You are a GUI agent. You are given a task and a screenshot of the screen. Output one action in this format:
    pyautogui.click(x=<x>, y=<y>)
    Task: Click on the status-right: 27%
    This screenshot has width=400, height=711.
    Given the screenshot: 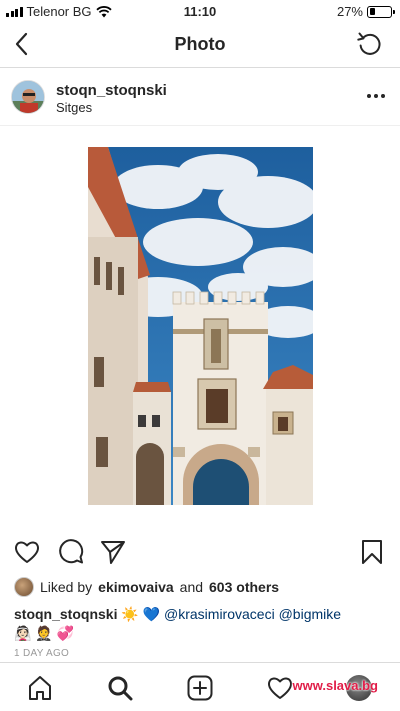 What is the action you would take?
    pyautogui.click(x=365, y=11)
    